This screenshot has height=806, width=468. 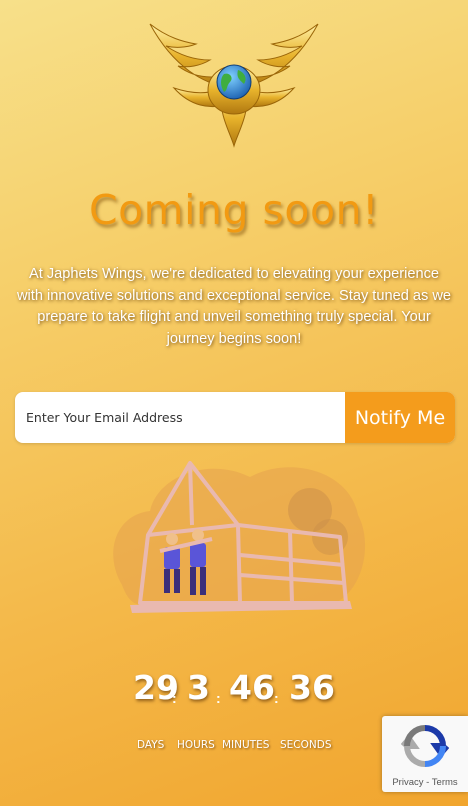 What do you see at coordinates (312, 687) in the screenshot?
I see `countdown-seconds: 36` at bounding box center [312, 687].